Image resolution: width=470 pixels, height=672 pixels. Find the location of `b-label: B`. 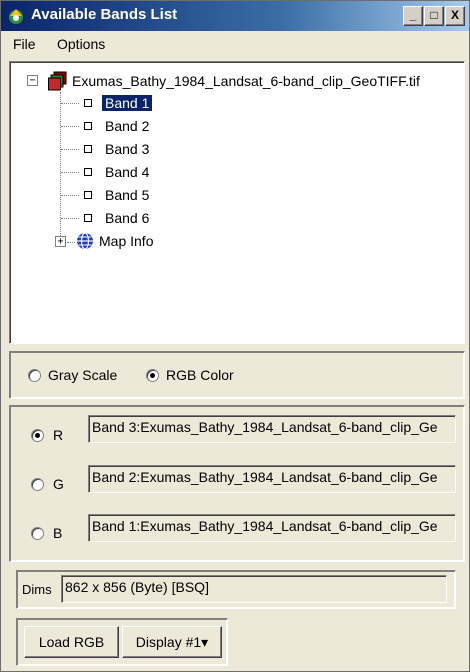

b-label: B is located at coordinates (58, 533).